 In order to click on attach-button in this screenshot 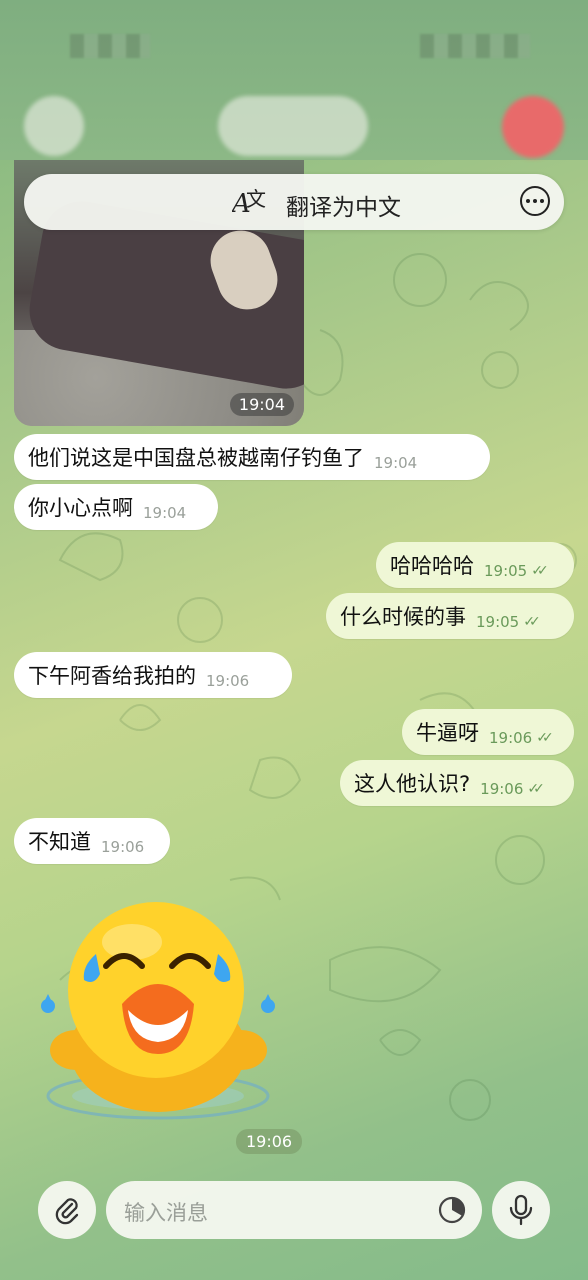, I will do `click(67, 1210)`.